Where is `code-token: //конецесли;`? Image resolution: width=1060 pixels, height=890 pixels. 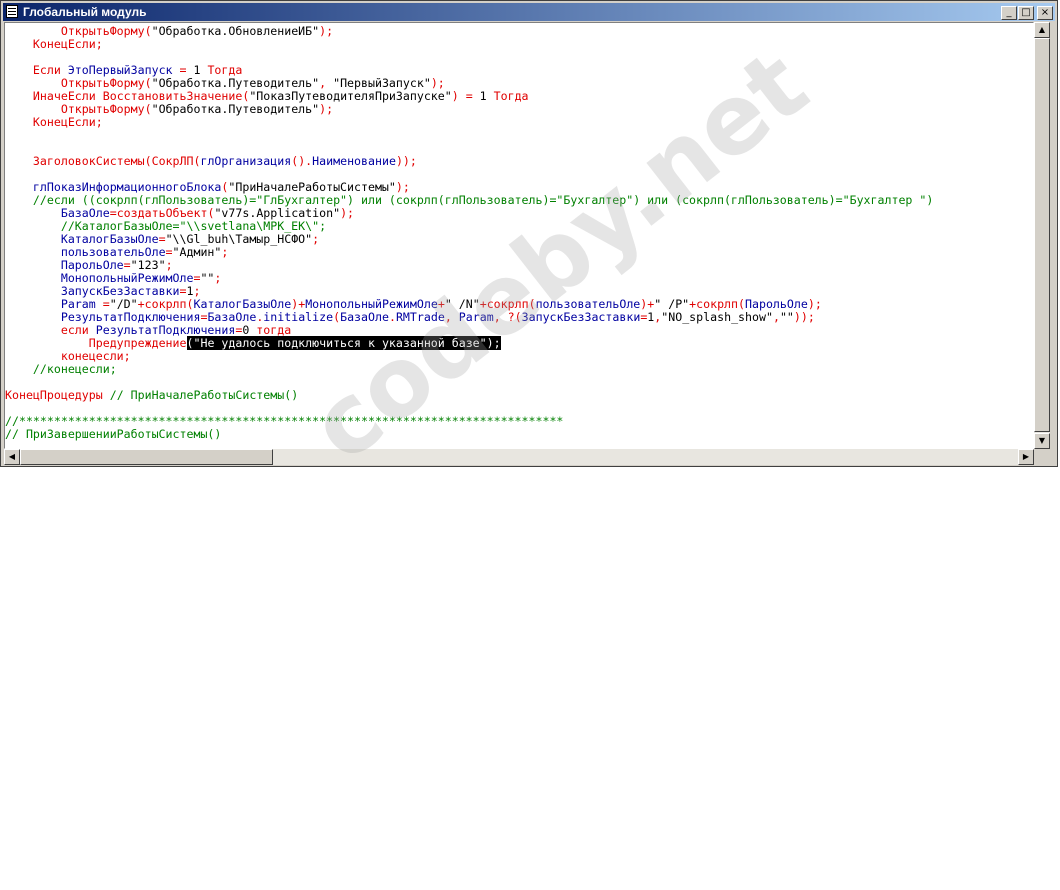
code-token: //конецесли; is located at coordinates (74, 369).